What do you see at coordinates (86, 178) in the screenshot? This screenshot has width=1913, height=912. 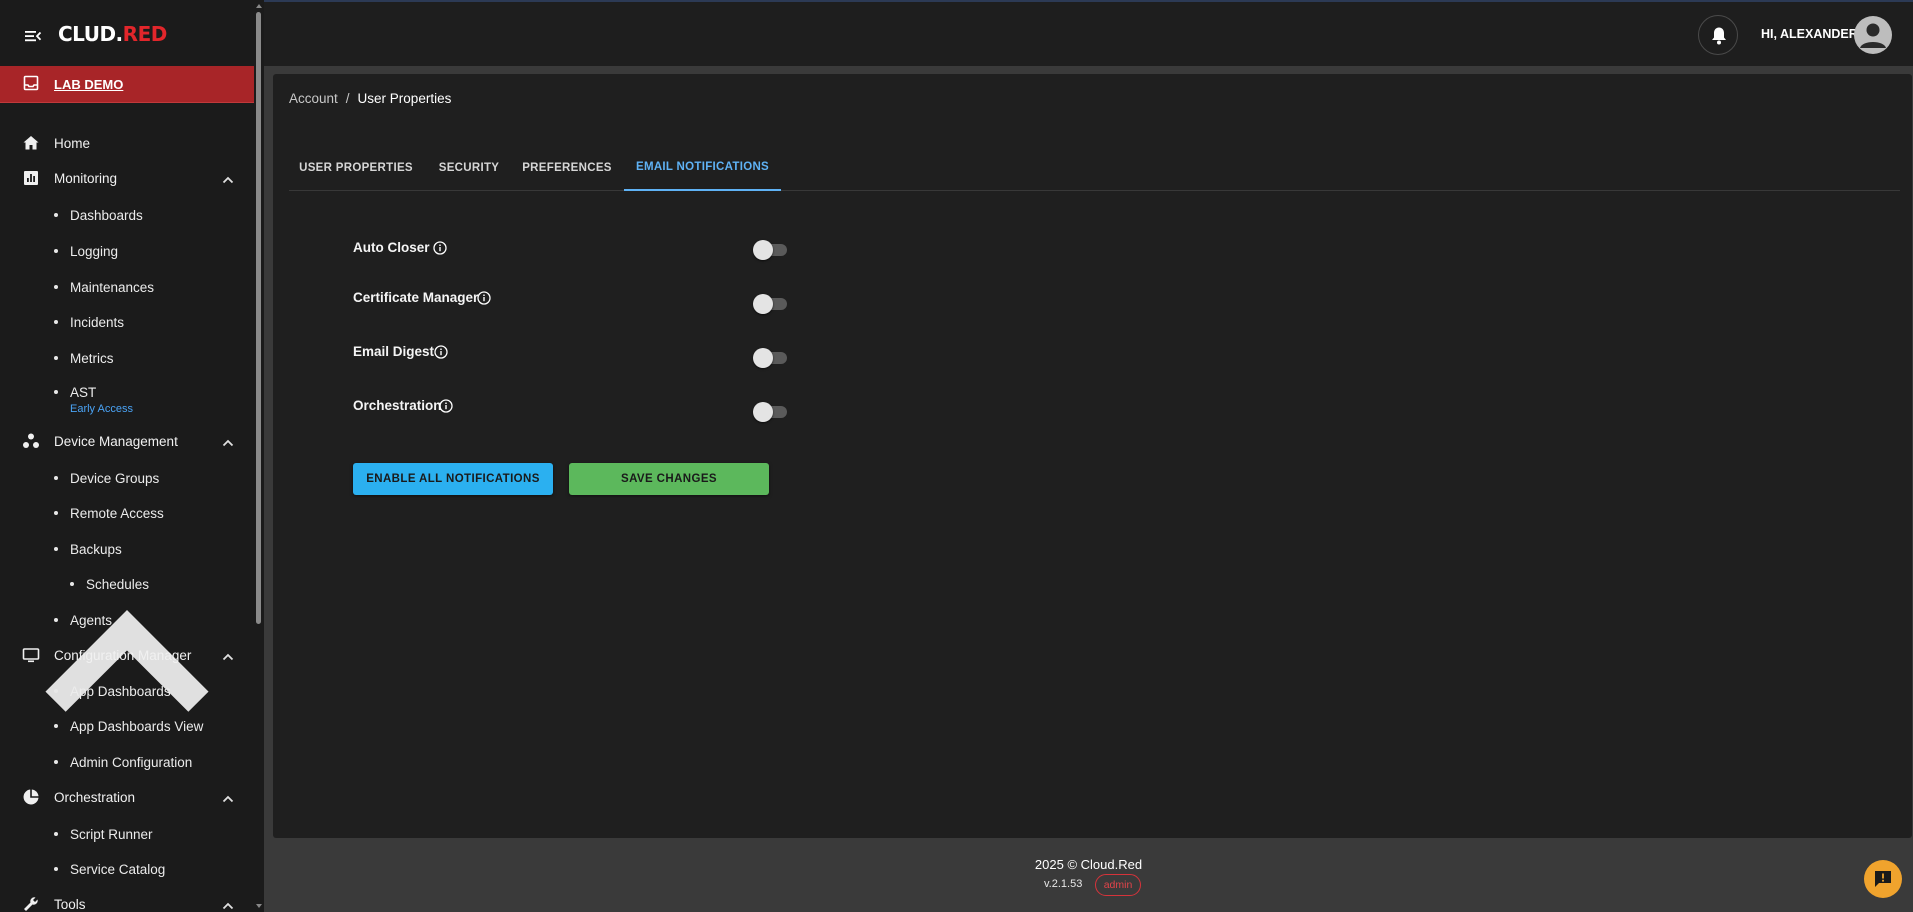 I see `sidebar-item-label: Monitoring` at bounding box center [86, 178].